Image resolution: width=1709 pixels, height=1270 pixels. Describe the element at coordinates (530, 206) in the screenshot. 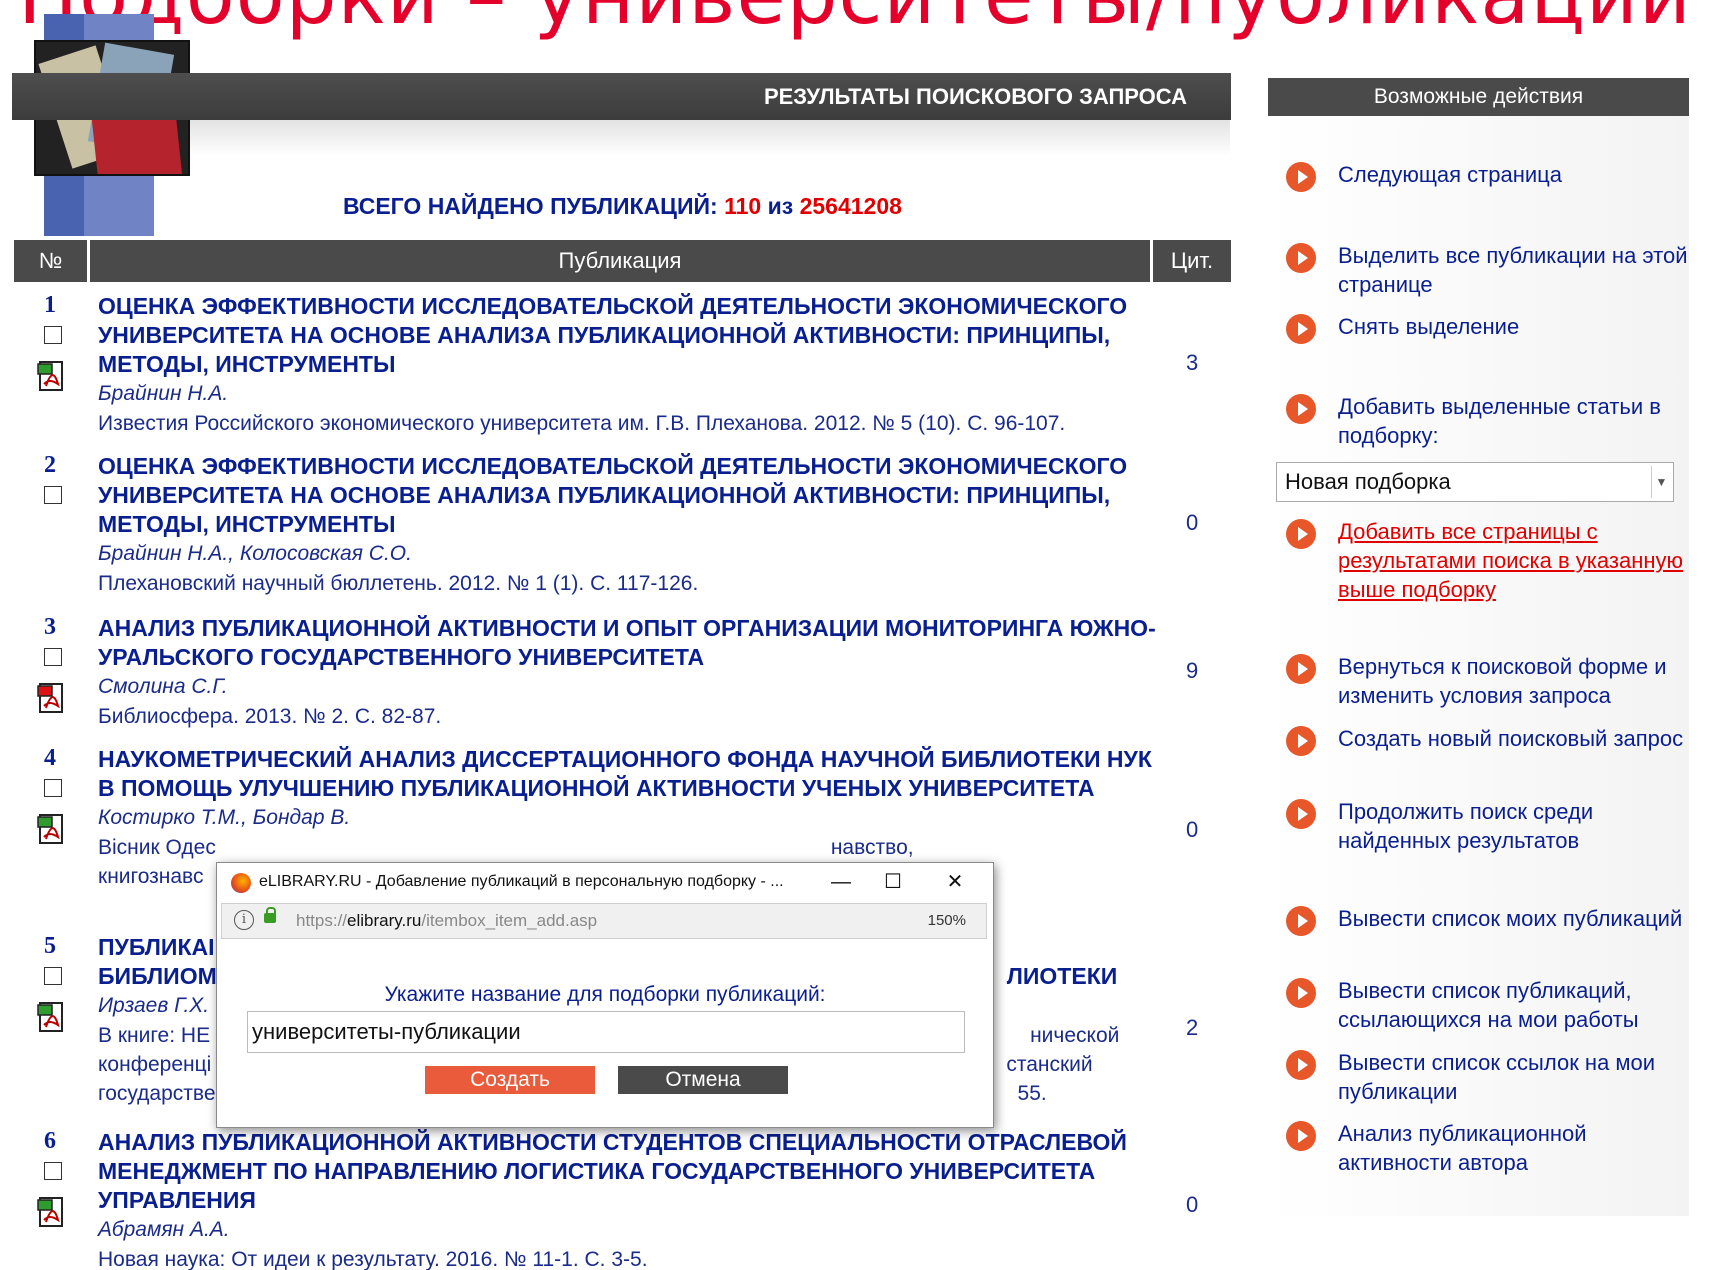

I see `total-label: ВСЕГО НАЙДЕНО ПУБЛИКАЦИЙ:` at that location.